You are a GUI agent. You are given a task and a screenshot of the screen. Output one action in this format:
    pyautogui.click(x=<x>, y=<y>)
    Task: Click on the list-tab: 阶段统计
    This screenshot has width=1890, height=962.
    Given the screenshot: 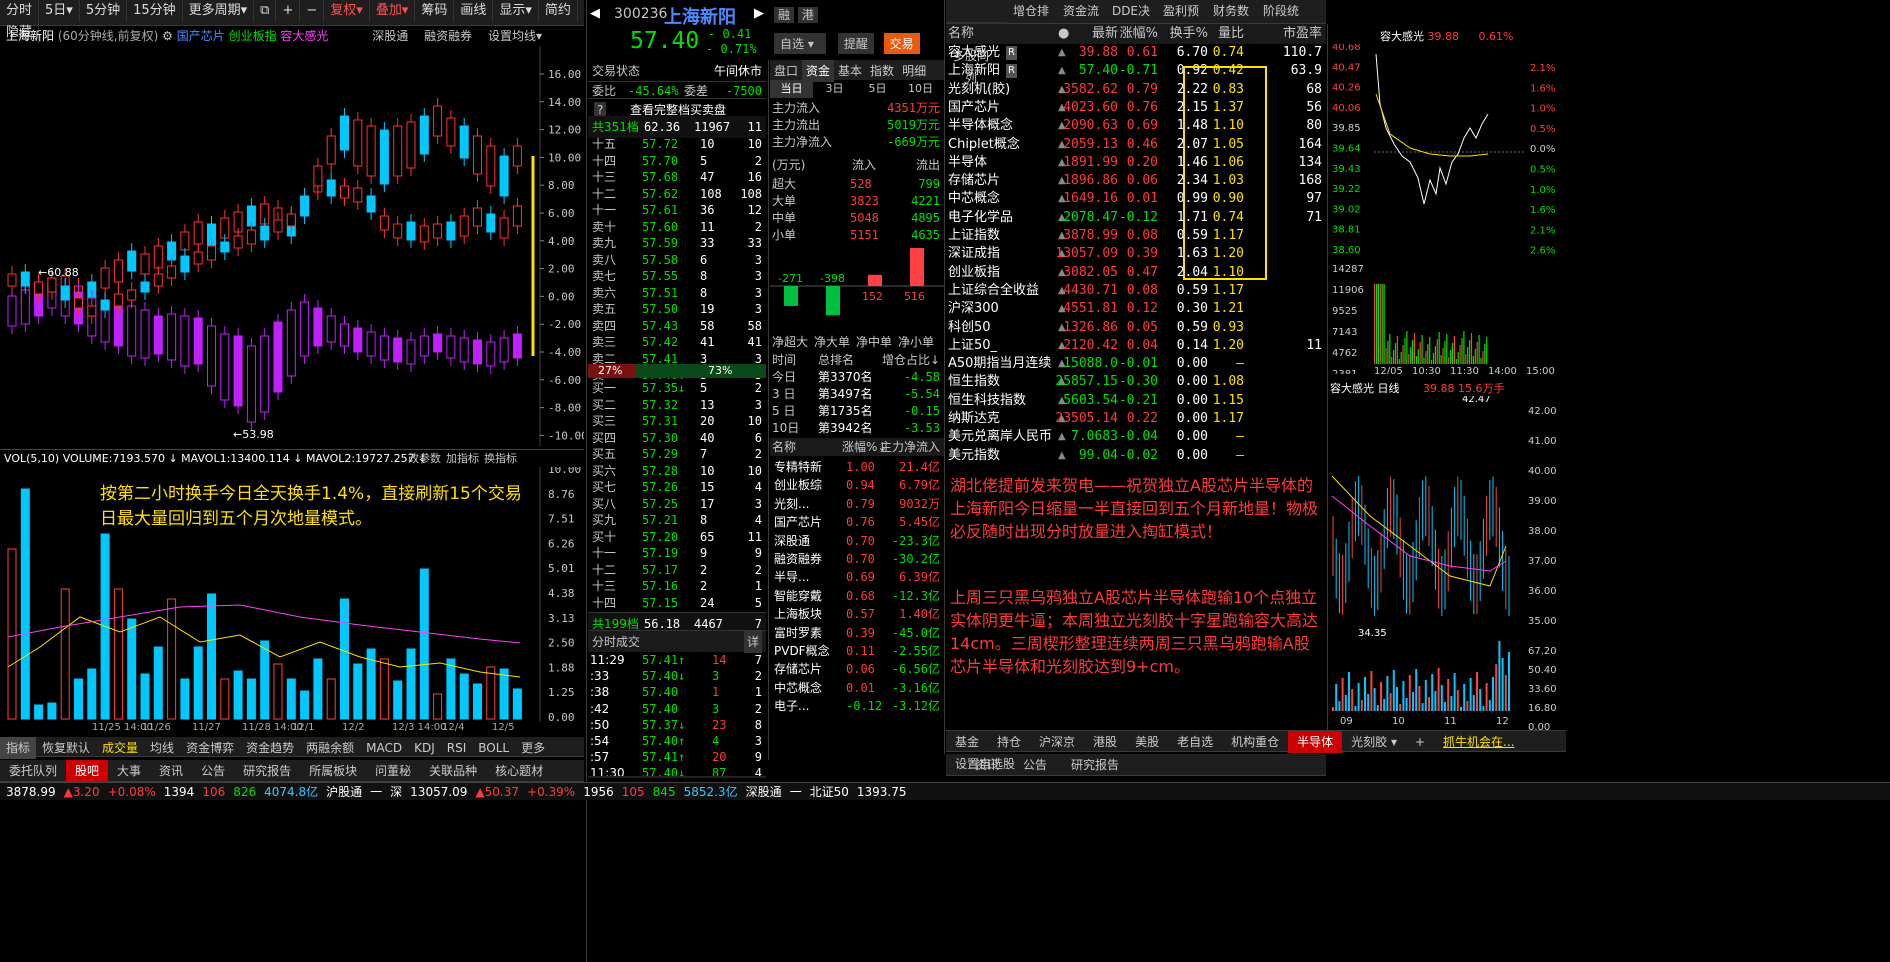 What is the action you would take?
    pyautogui.click(x=1281, y=20)
    